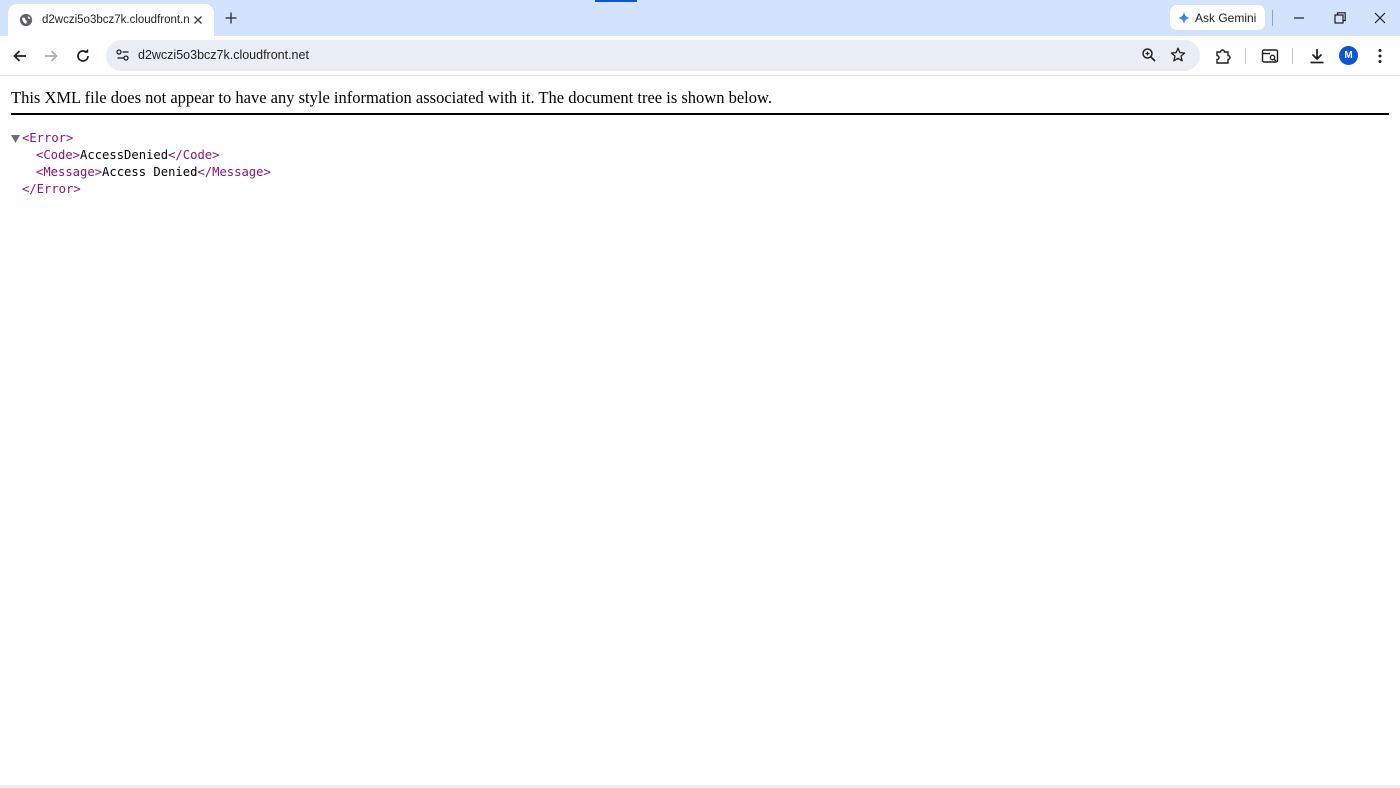 This screenshot has width=1400, height=788. Describe the element at coordinates (1317, 56) in the screenshot. I see `download-icon` at that location.